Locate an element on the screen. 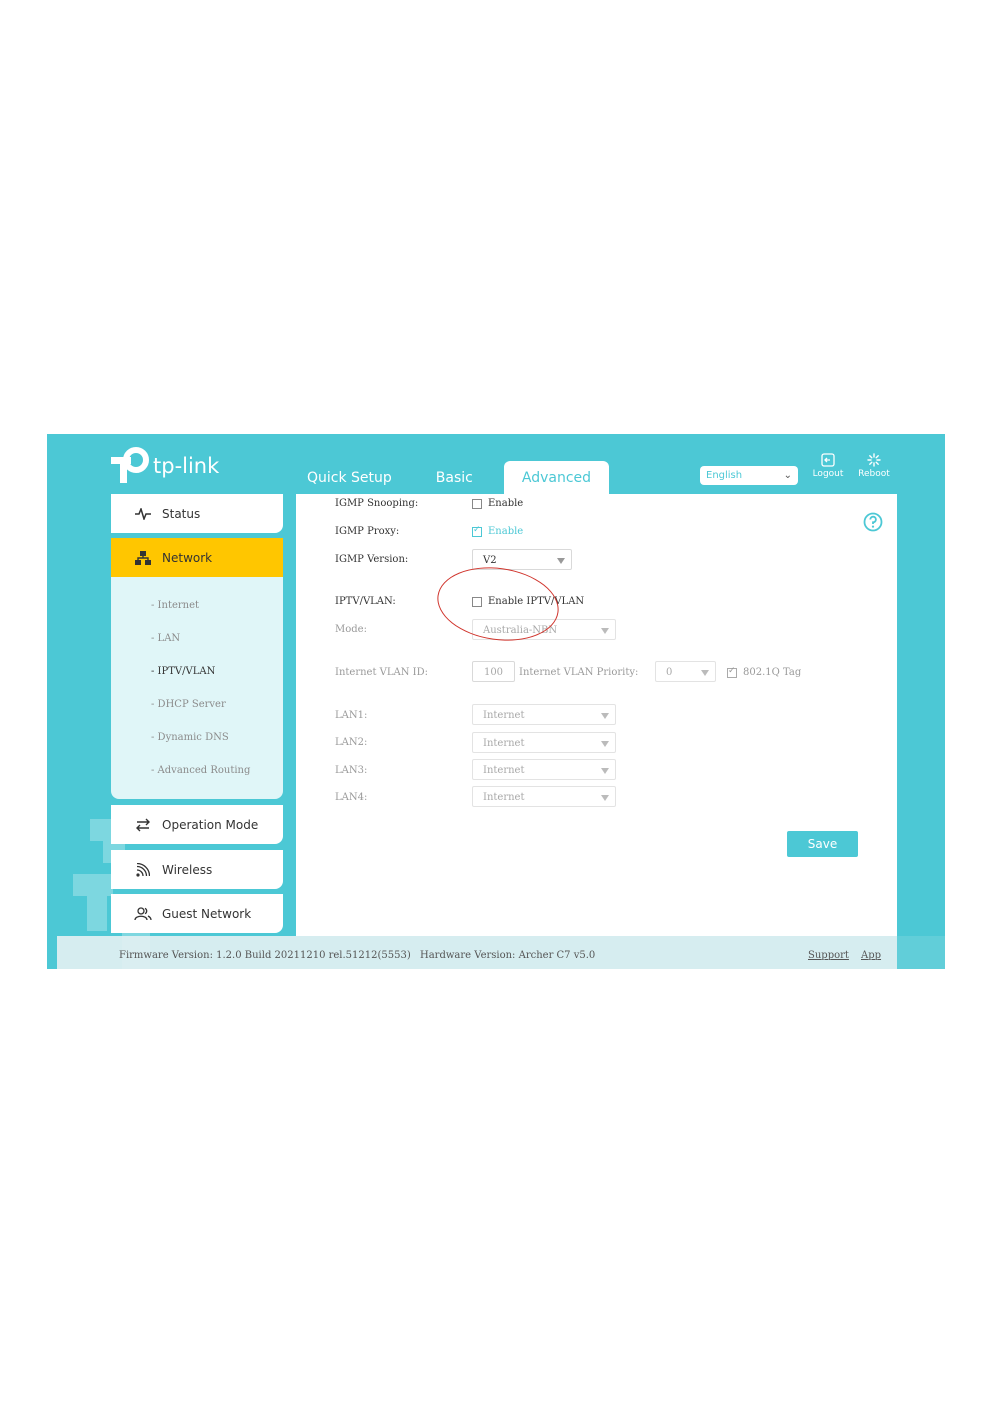 This screenshot has width=992, height=1403. submenu-item-dhcp-server: - DHCP Server is located at coordinates (188, 704).